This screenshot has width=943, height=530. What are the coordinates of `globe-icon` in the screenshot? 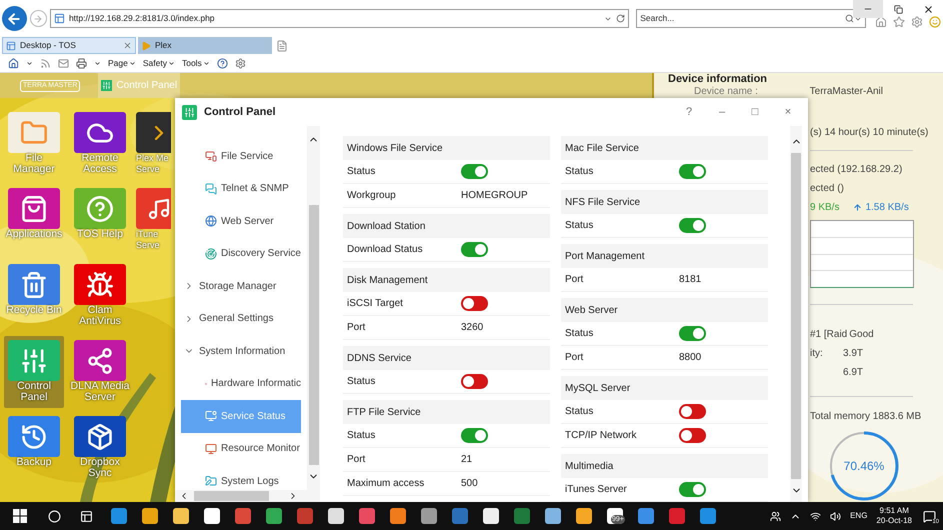 It's located at (211, 221).